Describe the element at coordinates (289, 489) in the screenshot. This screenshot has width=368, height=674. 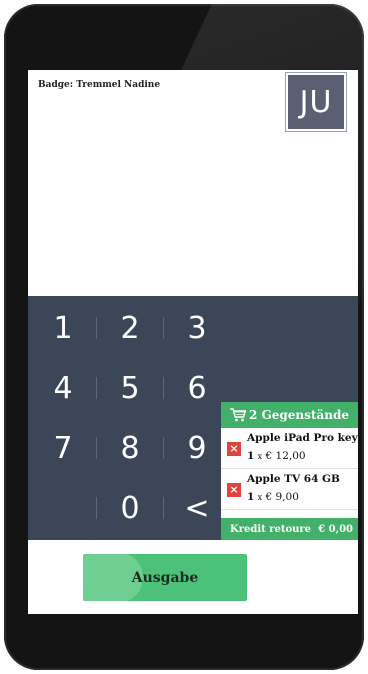
I see `cart-item: × Apple TV 64 GB 1 x € 9,00` at that location.